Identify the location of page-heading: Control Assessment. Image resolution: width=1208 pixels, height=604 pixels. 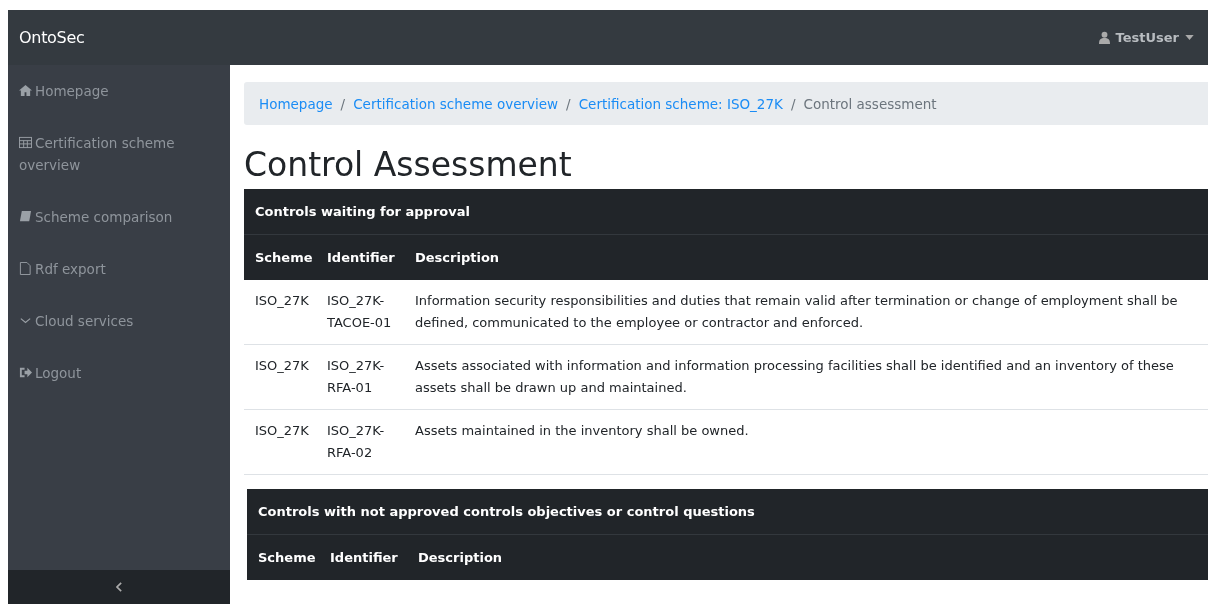
(408, 165).